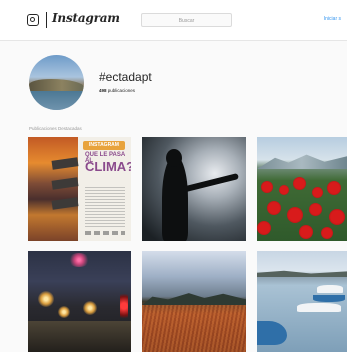 The image size is (347, 352). Describe the element at coordinates (103, 90) in the screenshot. I see `post-count-value: 498` at that location.